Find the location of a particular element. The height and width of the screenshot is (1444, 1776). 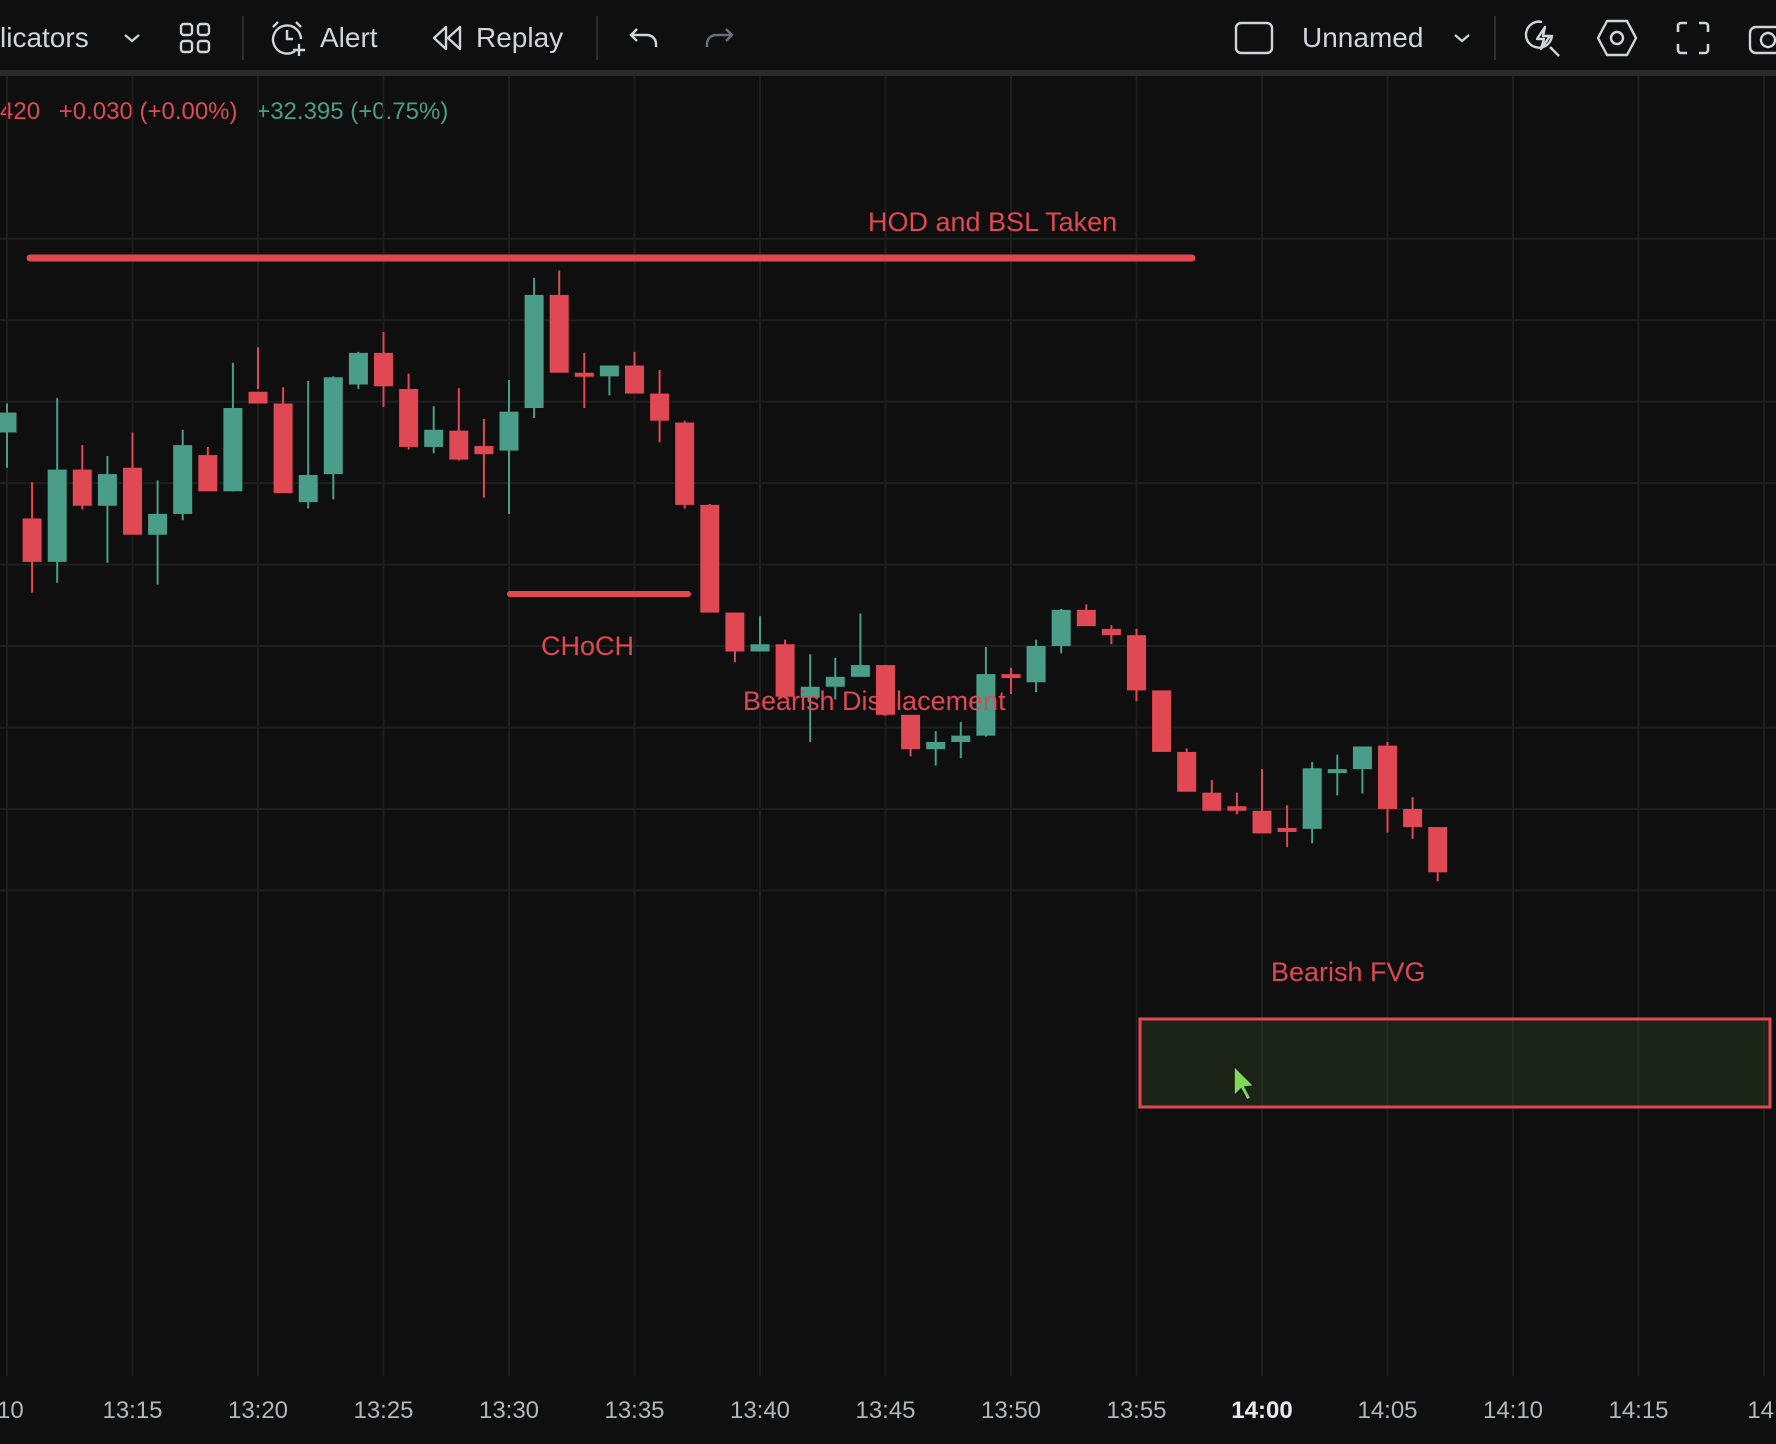

replay-button: Replay is located at coordinates (496, 38).